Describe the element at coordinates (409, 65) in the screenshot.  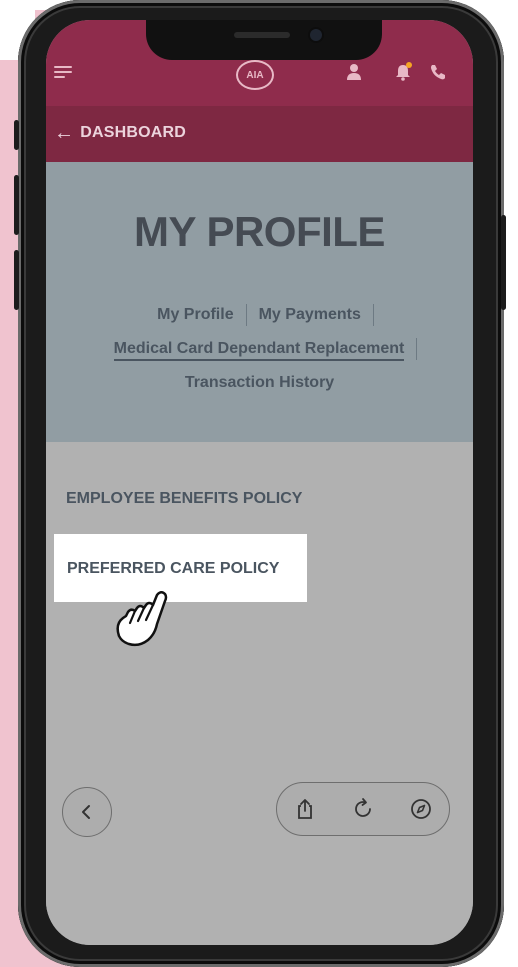
I see `notification-dot` at that location.